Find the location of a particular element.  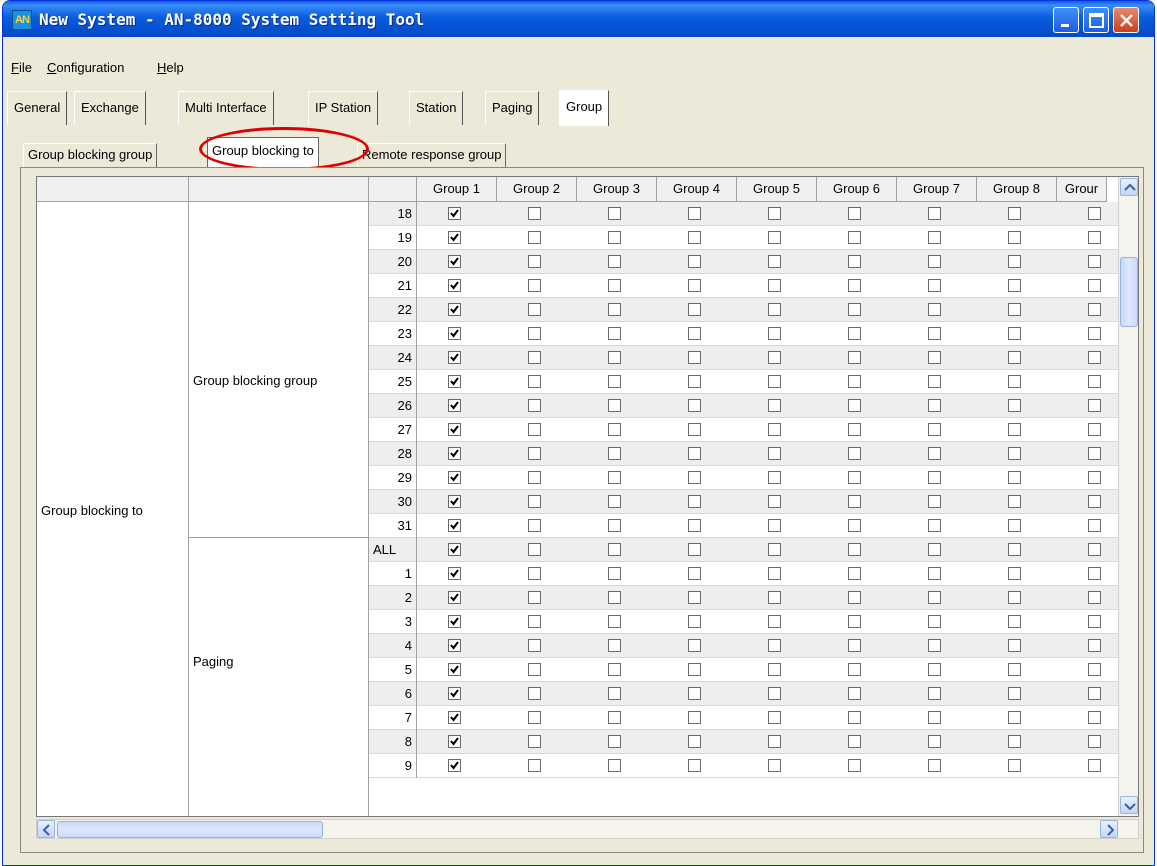

subtab-group-blocking-to: Group blocking to is located at coordinates (263, 152).